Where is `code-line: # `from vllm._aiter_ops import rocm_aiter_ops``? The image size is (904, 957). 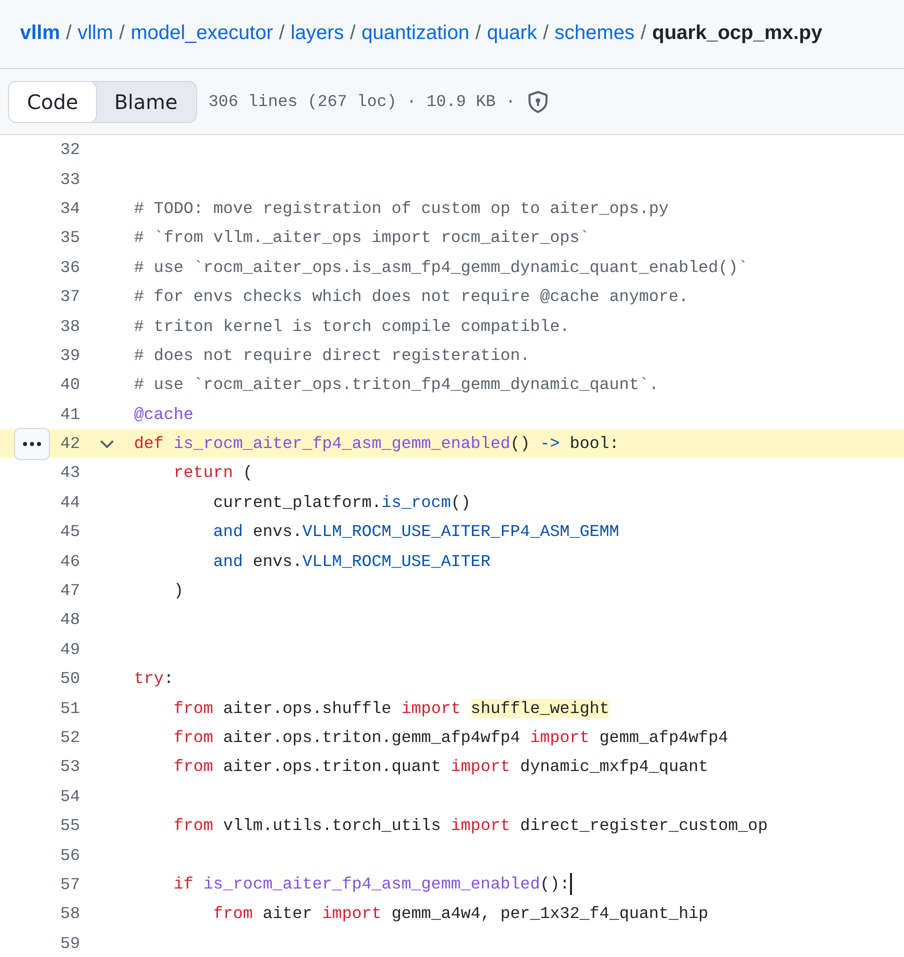
code-line: # `from vllm._aiter_ops import rocm_aiter_ops` is located at coordinates (362, 238).